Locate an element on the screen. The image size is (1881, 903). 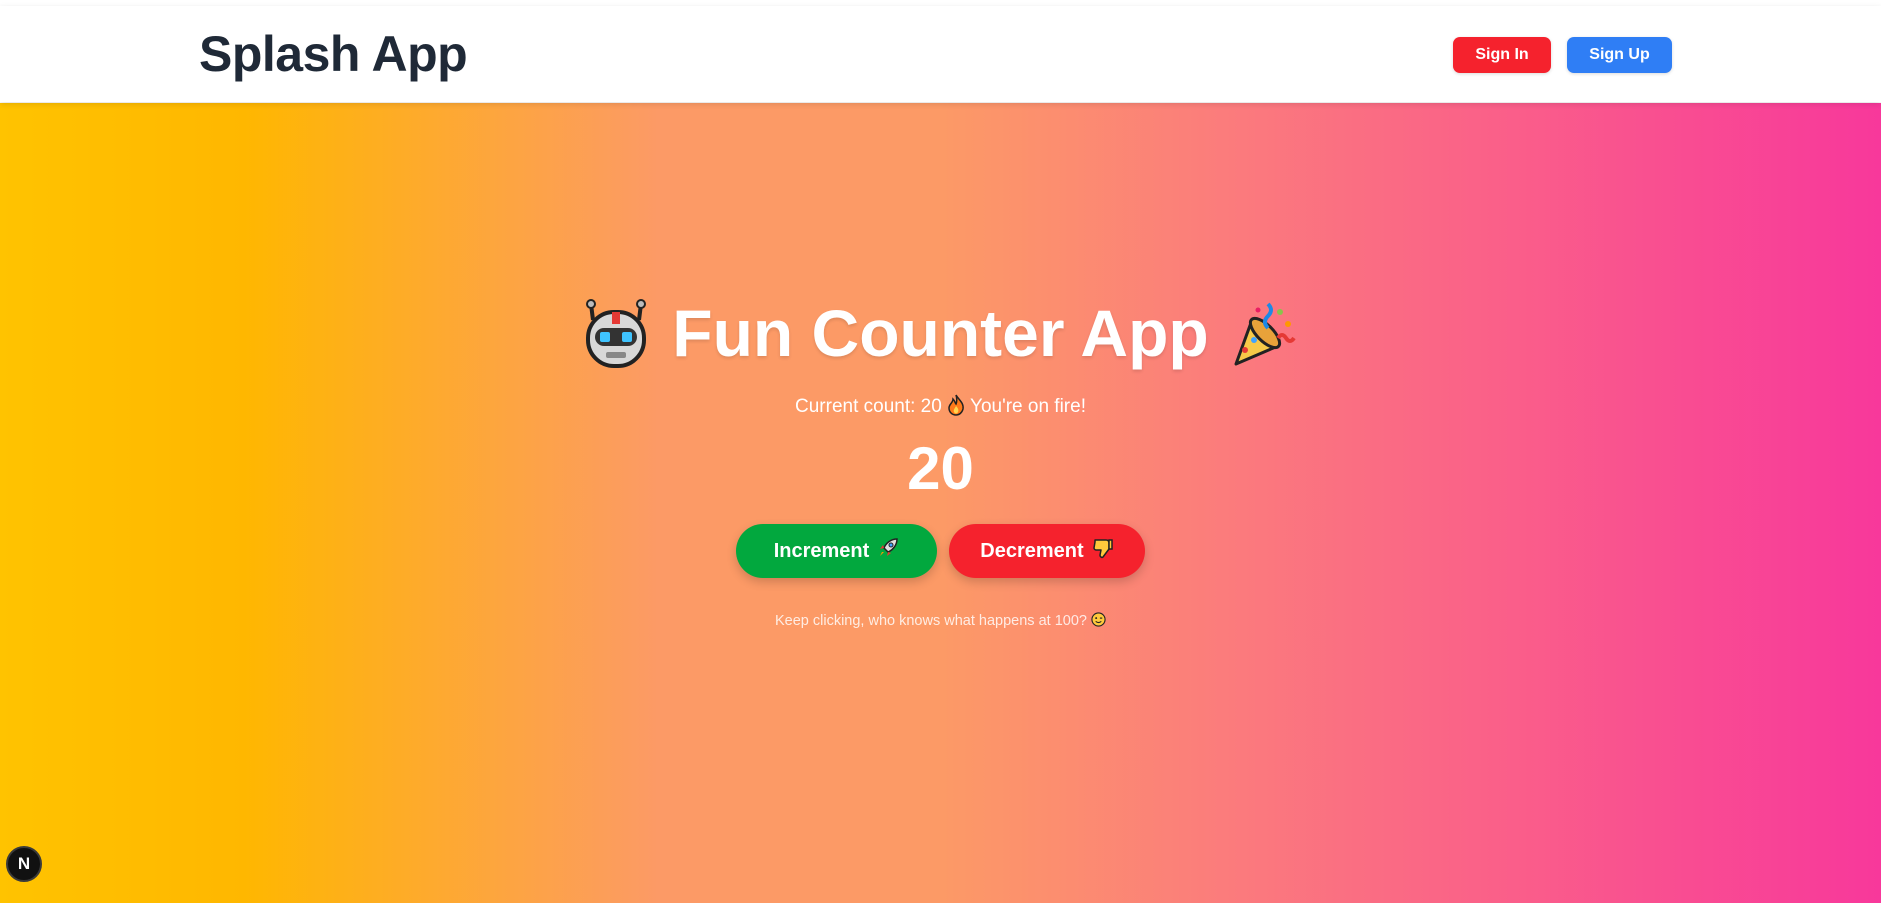
brand-title: Splash App is located at coordinates (333, 54).